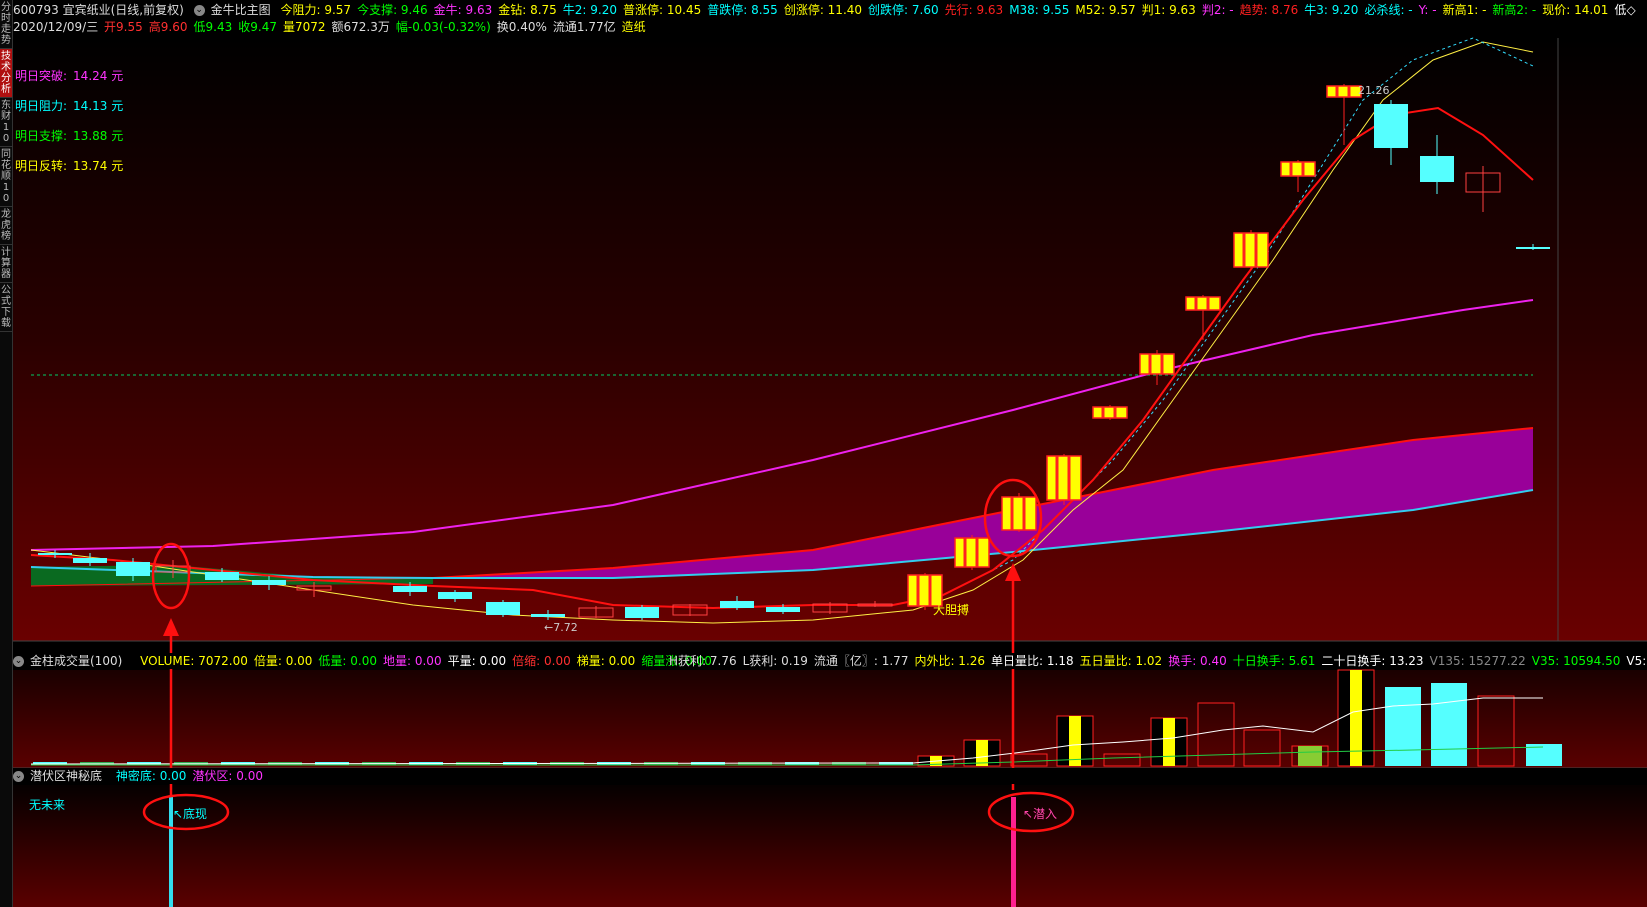 This screenshot has height=907, width=1647. What do you see at coordinates (6, 122) in the screenshot?
I see `sidebar-tab: 东财10` at bounding box center [6, 122].